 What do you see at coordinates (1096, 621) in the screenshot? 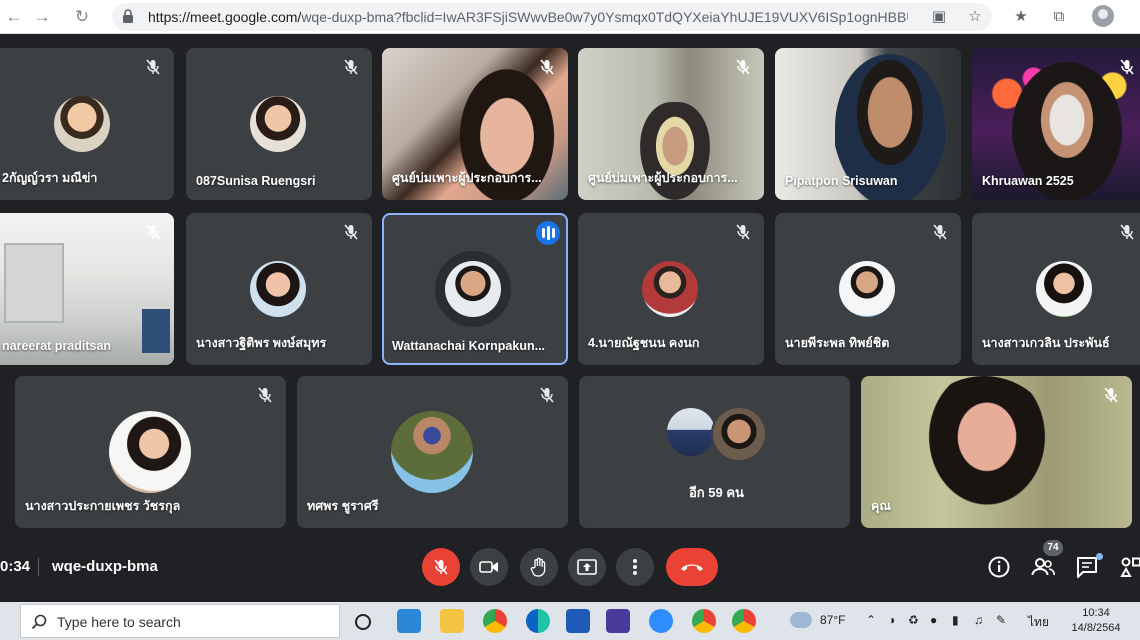
I see `taskbar-clock: 10:34 14/8/2564` at bounding box center [1096, 621].